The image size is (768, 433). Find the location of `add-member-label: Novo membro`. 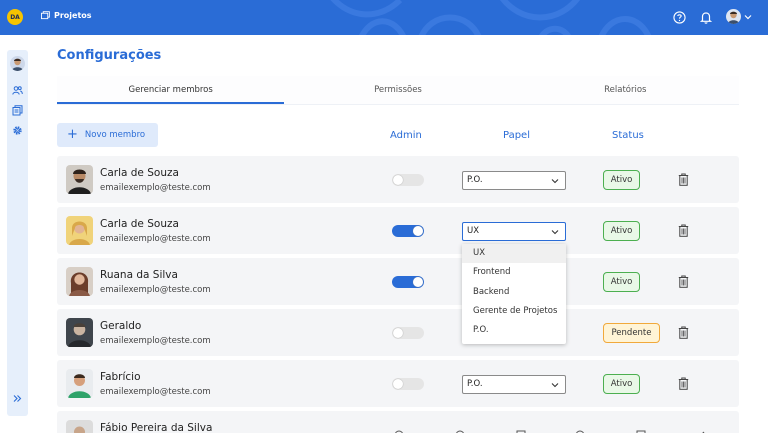

add-member-label: Novo membro is located at coordinates (115, 135).